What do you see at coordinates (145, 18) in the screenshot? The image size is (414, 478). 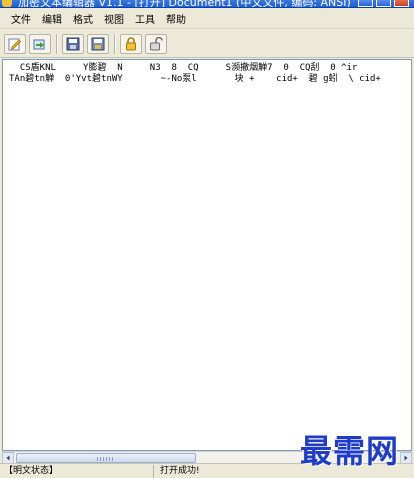 I see `menu-tools: 工具` at bounding box center [145, 18].